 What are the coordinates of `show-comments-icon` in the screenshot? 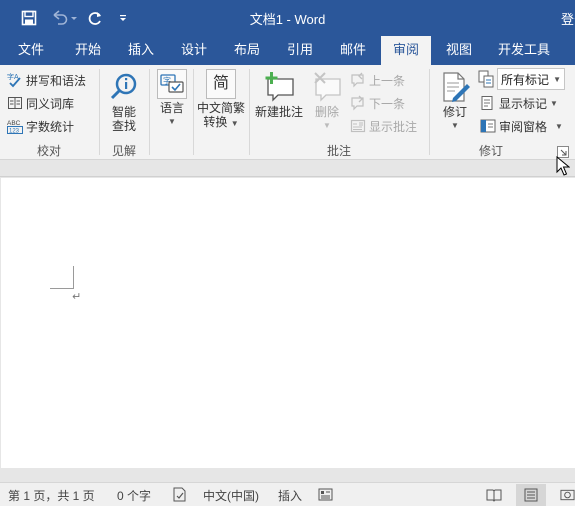 It's located at (358, 126).